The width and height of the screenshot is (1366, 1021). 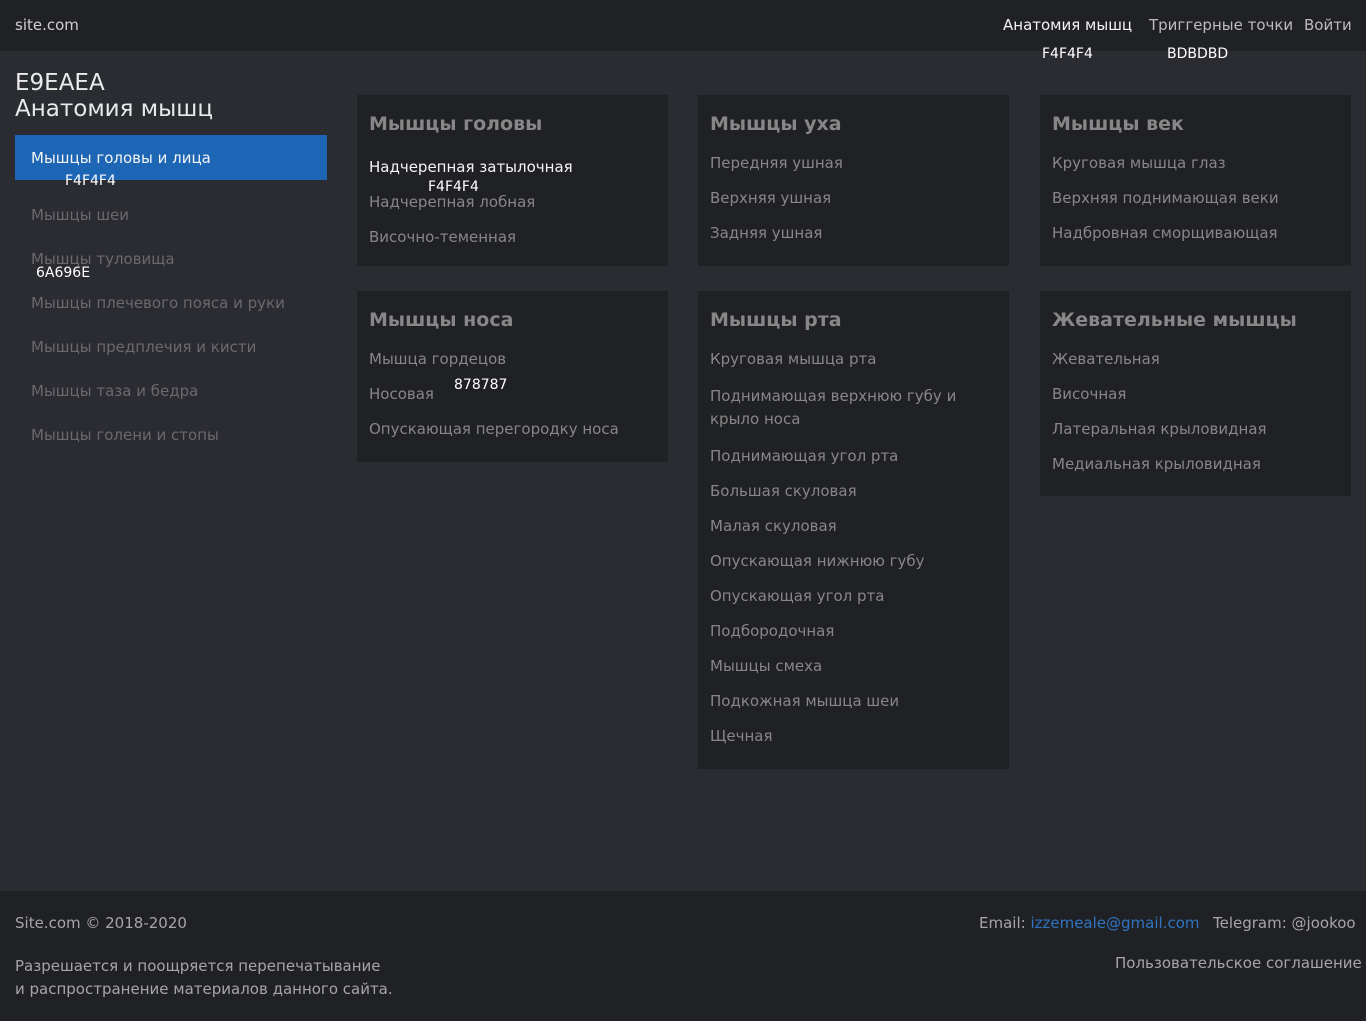 What do you see at coordinates (1156, 464) in the screenshot?
I see `muscle-link: Медиальная крыловидная` at bounding box center [1156, 464].